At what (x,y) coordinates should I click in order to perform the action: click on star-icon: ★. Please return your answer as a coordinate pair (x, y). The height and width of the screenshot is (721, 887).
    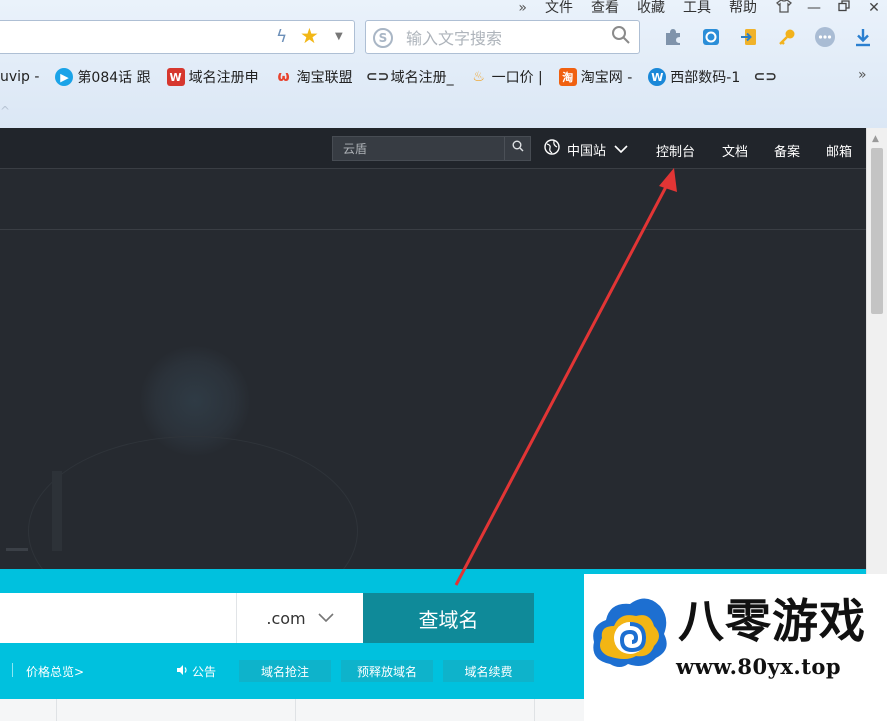
    Looking at the image, I should click on (309, 36).